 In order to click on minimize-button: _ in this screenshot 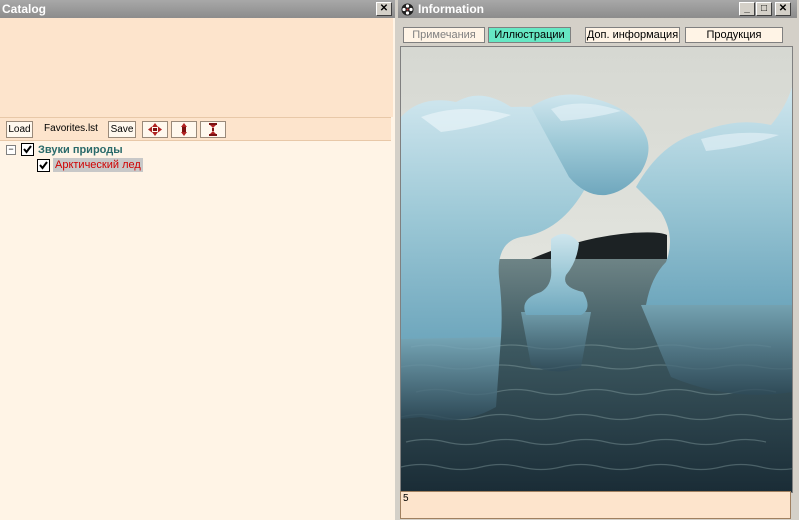, I will do `click(747, 9)`.